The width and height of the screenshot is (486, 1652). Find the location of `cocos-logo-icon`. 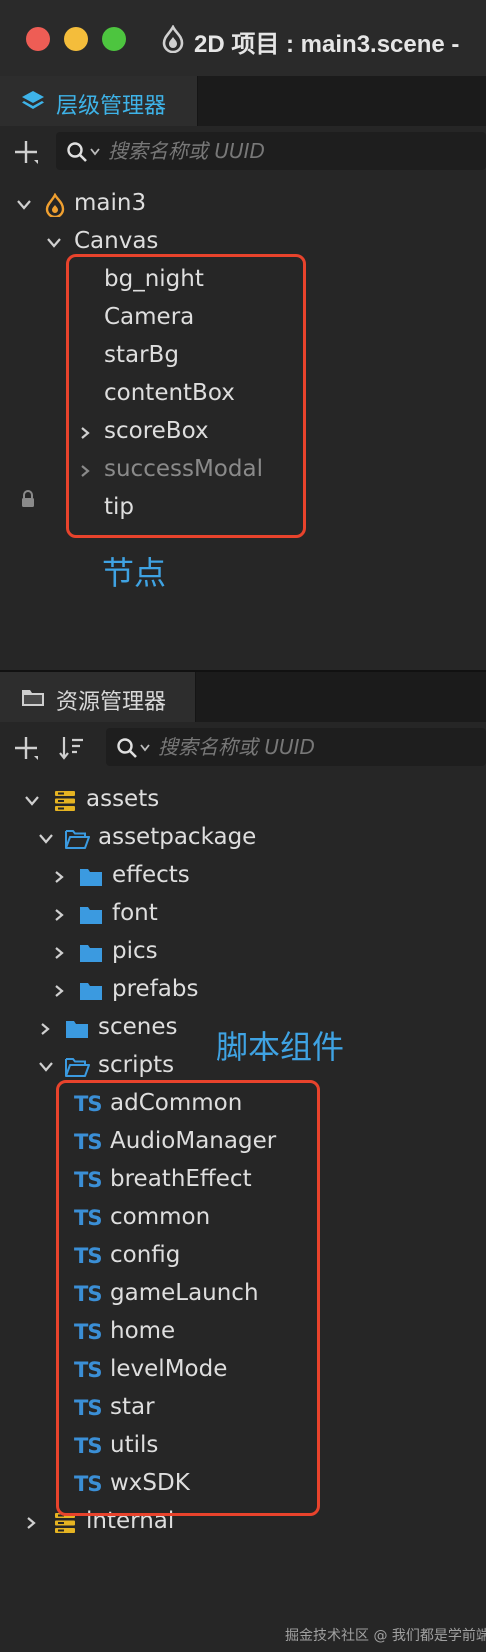

cocos-logo-icon is located at coordinates (173, 39).